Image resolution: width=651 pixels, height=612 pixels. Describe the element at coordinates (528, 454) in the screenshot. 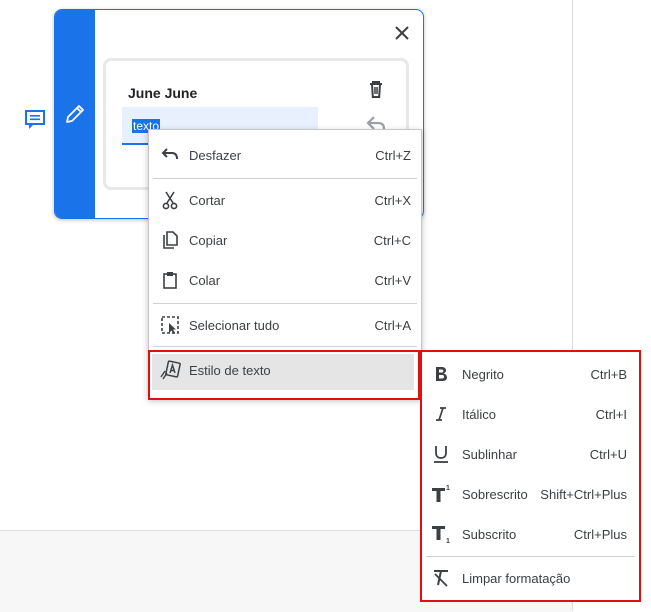

I see `submenu-item-underline: Sublinhar Ctrl+U` at that location.